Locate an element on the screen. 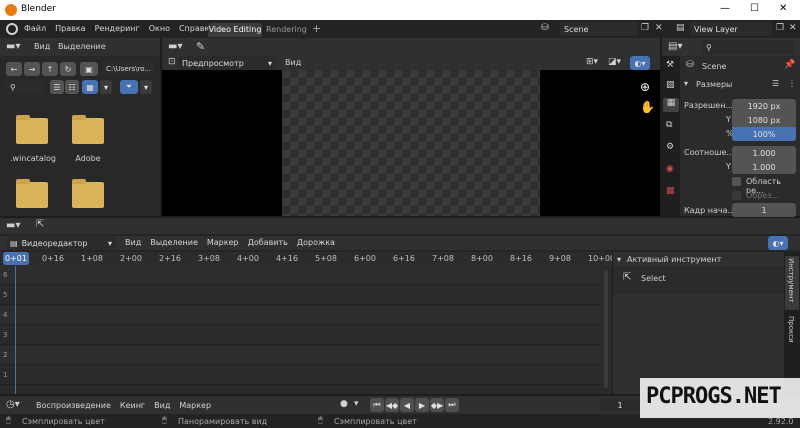 Image resolution: width=800 pixels, height=428 pixels. timeline-menu-playback: Воспроизведение is located at coordinates (73, 405).